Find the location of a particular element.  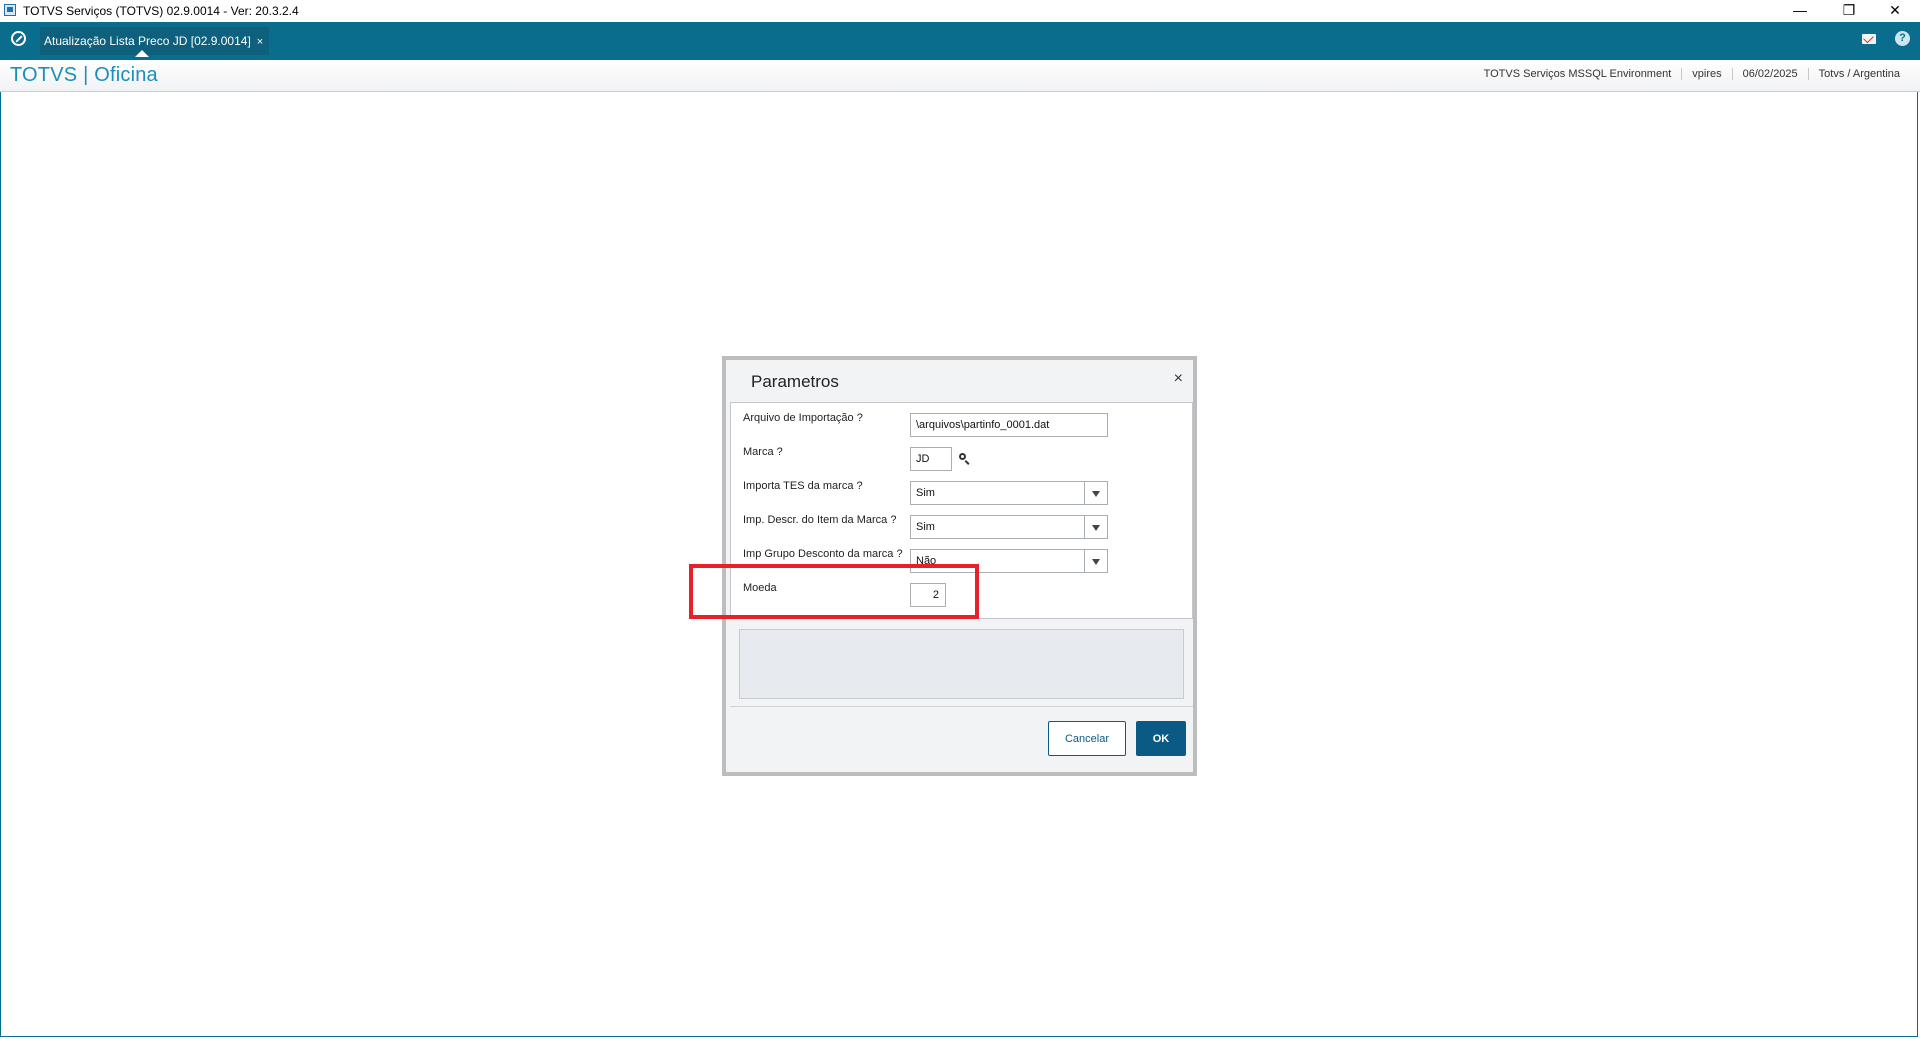

importa-tes-value: Sim is located at coordinates (925, 493).